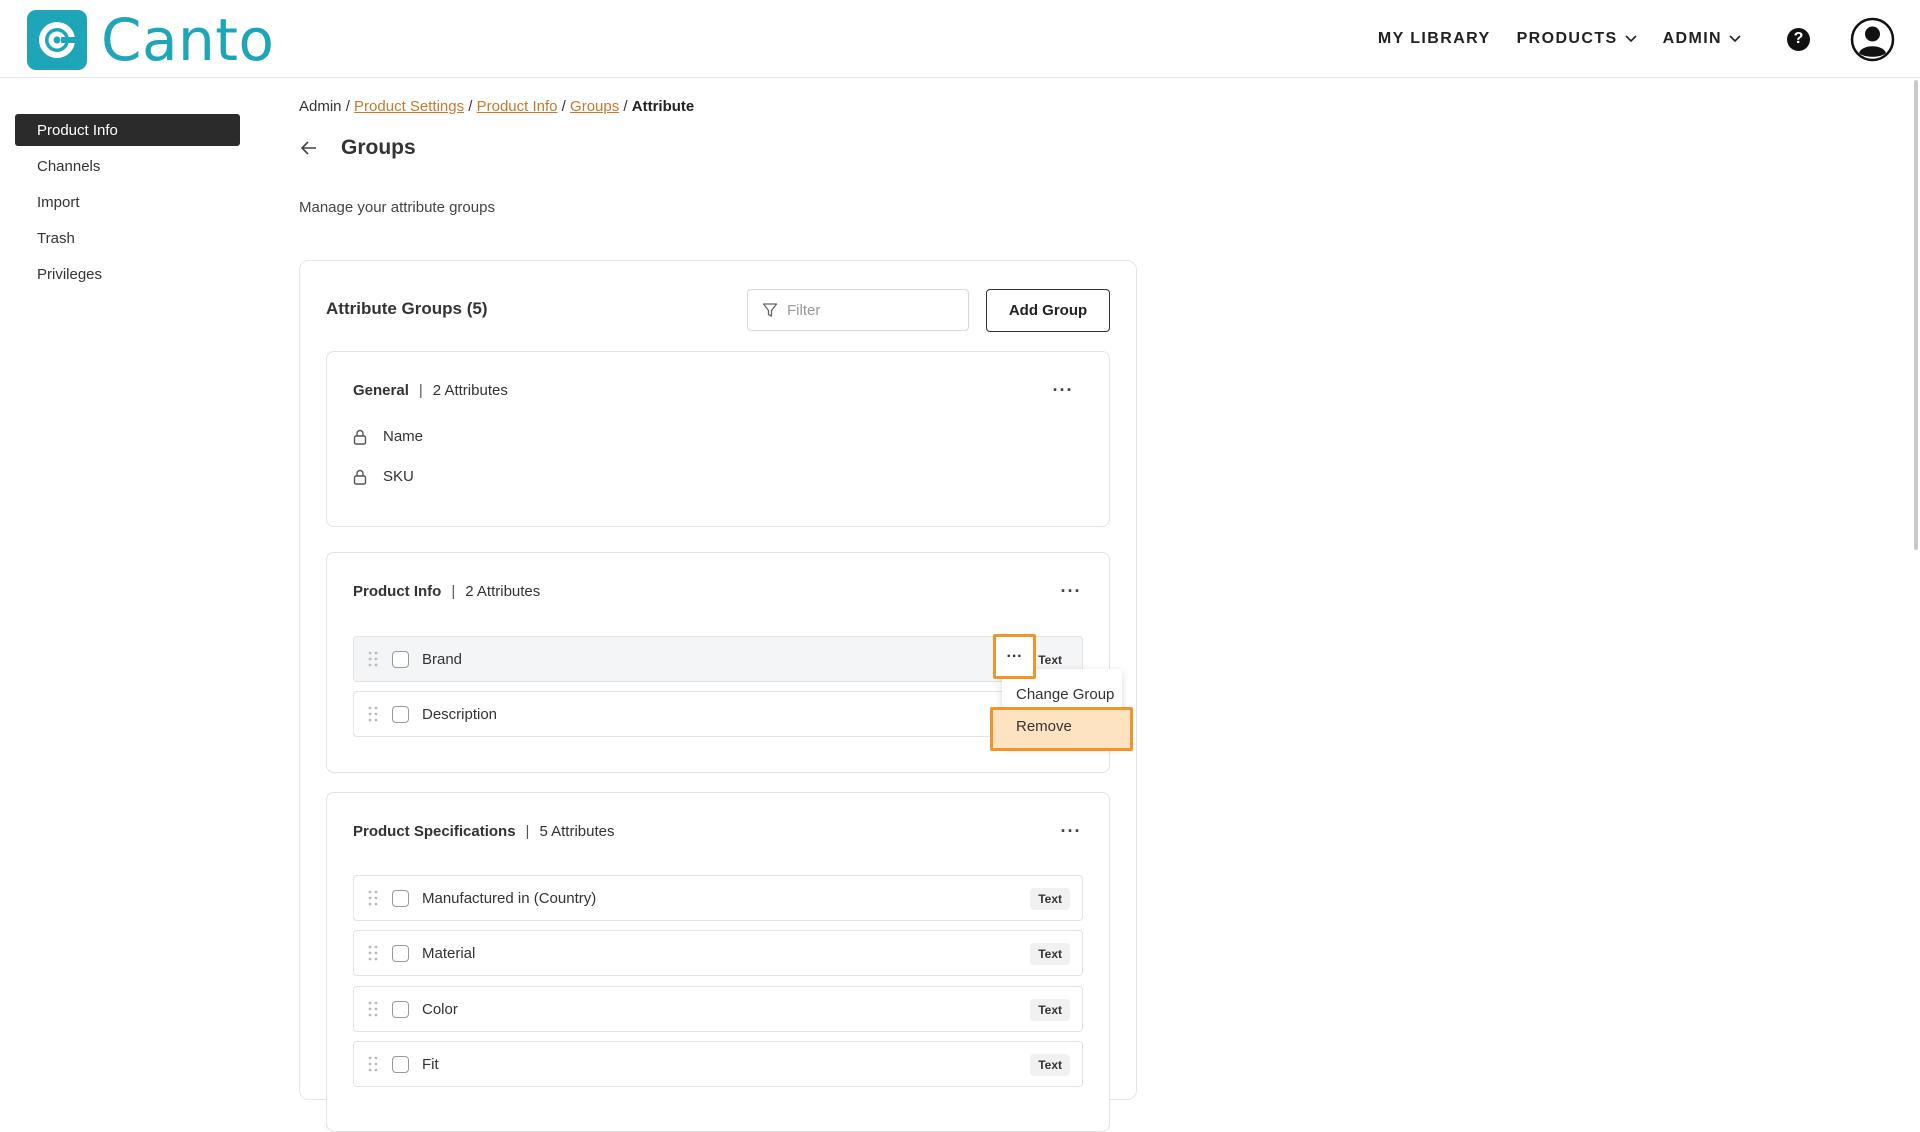  Describe the element at coordinates (718, 714) in the screenshot. I see `attribute-row-description: Description` at that location.